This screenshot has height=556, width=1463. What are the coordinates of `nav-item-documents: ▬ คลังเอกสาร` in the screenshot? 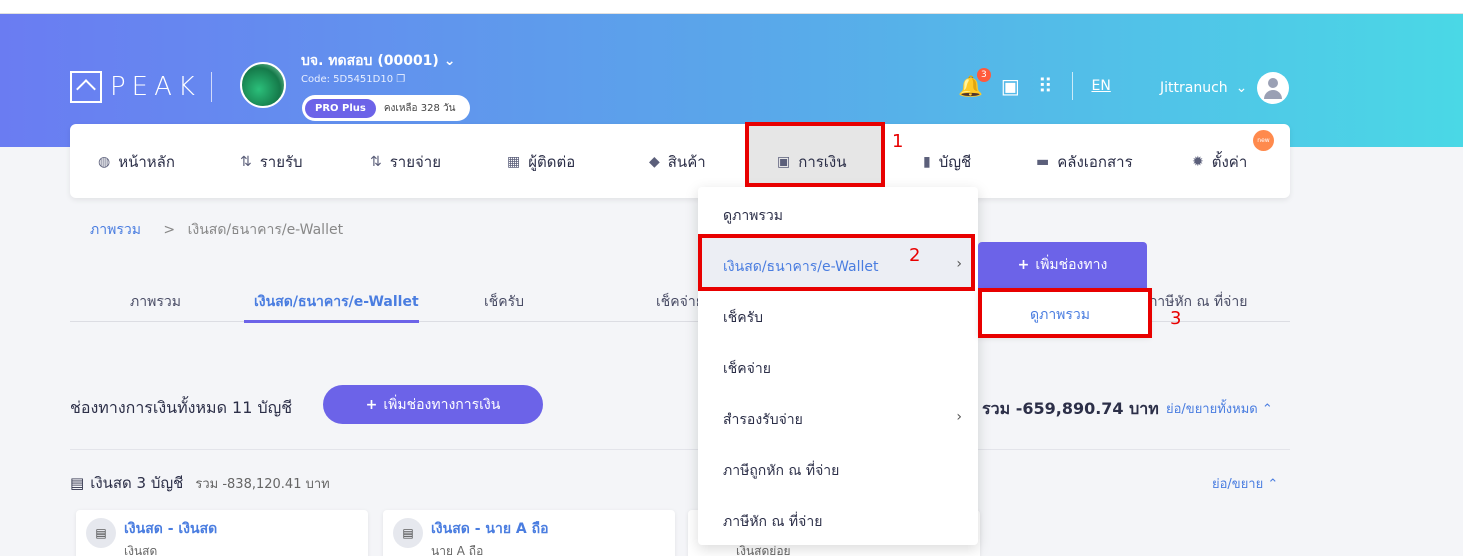 It's located at (1084, 162).